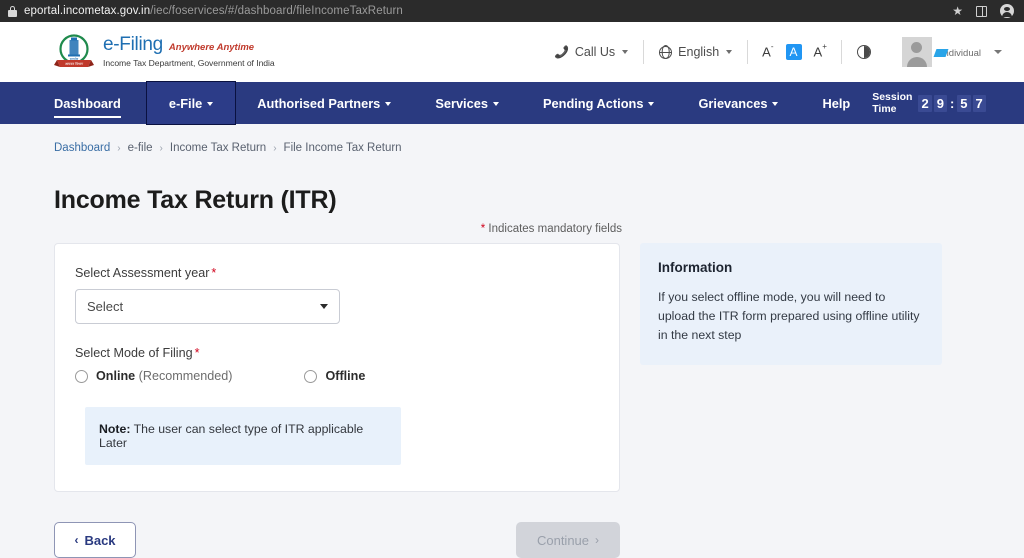  I want to click on browser-actions: ★, so click(984, 11).